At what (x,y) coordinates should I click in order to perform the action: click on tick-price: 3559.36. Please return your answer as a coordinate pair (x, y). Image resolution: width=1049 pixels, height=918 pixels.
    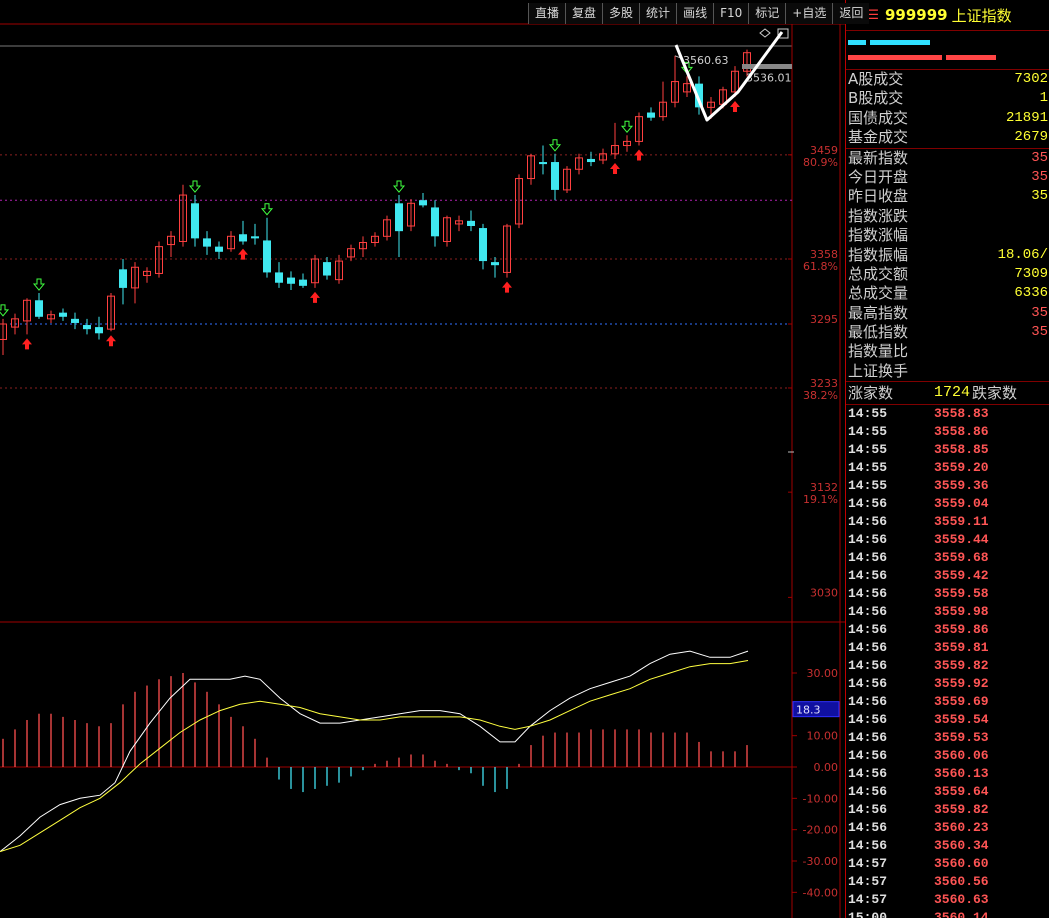
    Looking at the image, I should click on (961, 486).